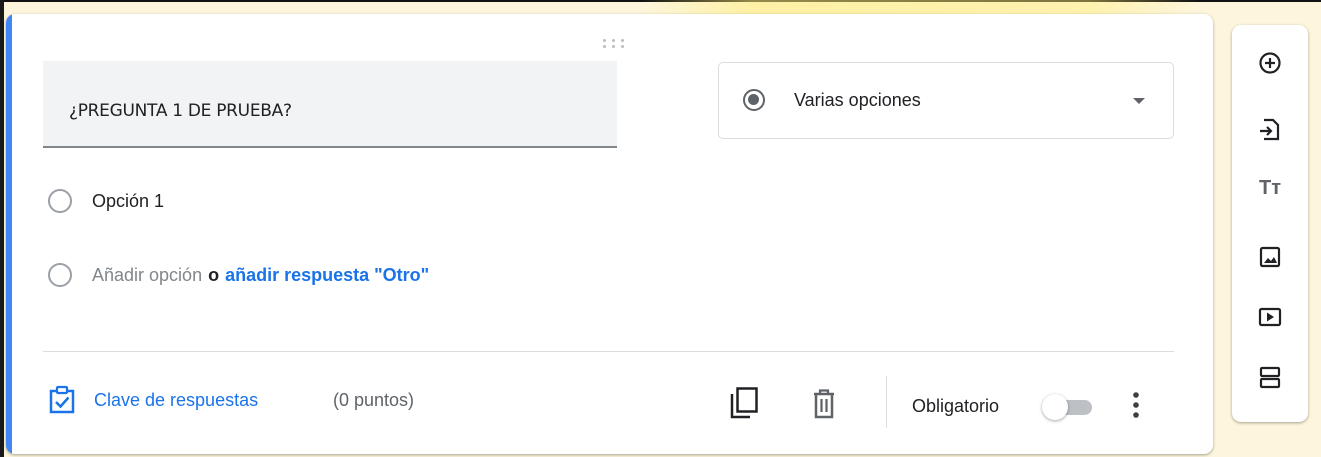 The width and height of the screenshot is (1321, 457). What do you see at coordinates (956, 406) in the screenshot?
I see `required-label: Obligatorio` at bounding box center [956, 406].